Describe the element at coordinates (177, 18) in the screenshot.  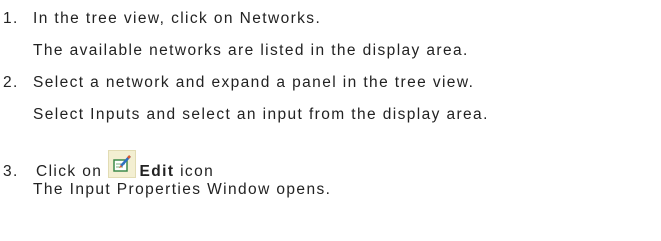
I see `step-text: In the tree view, click on Networks.` at that location.